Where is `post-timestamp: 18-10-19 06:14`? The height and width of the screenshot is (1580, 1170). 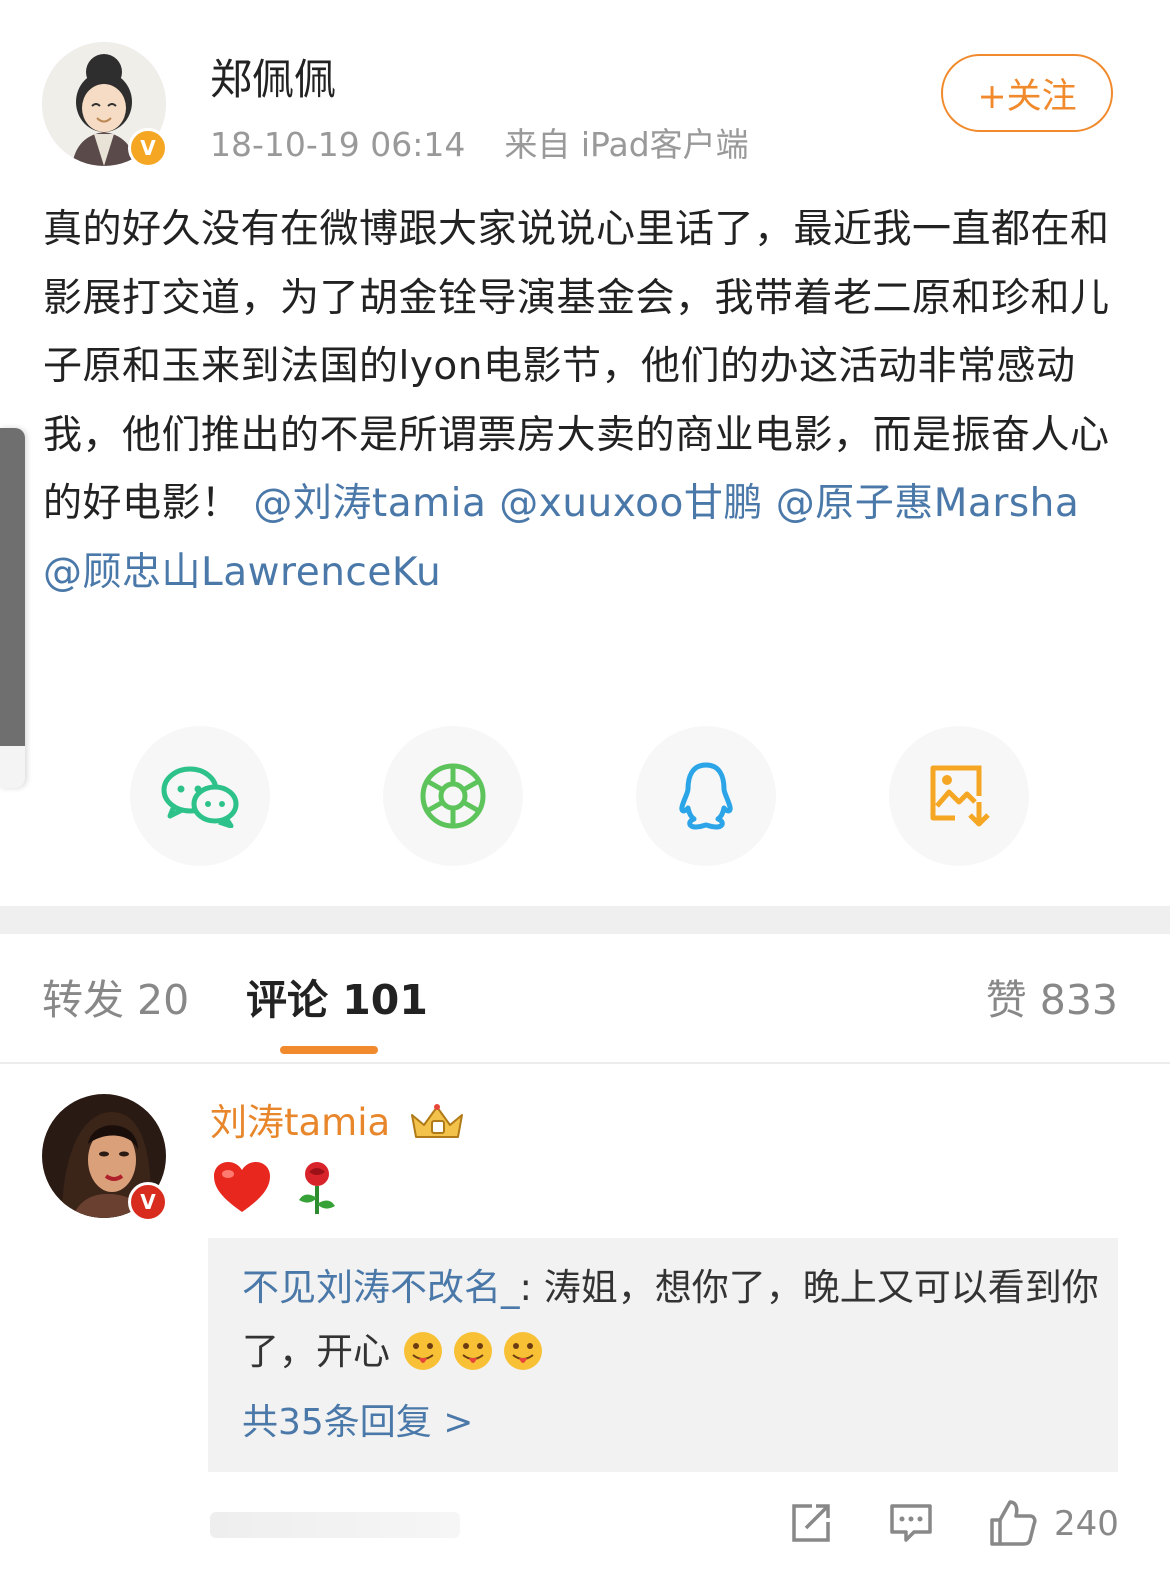 post-timestamp: 18-10-19 06:14 is located at coordinates (338, 144).